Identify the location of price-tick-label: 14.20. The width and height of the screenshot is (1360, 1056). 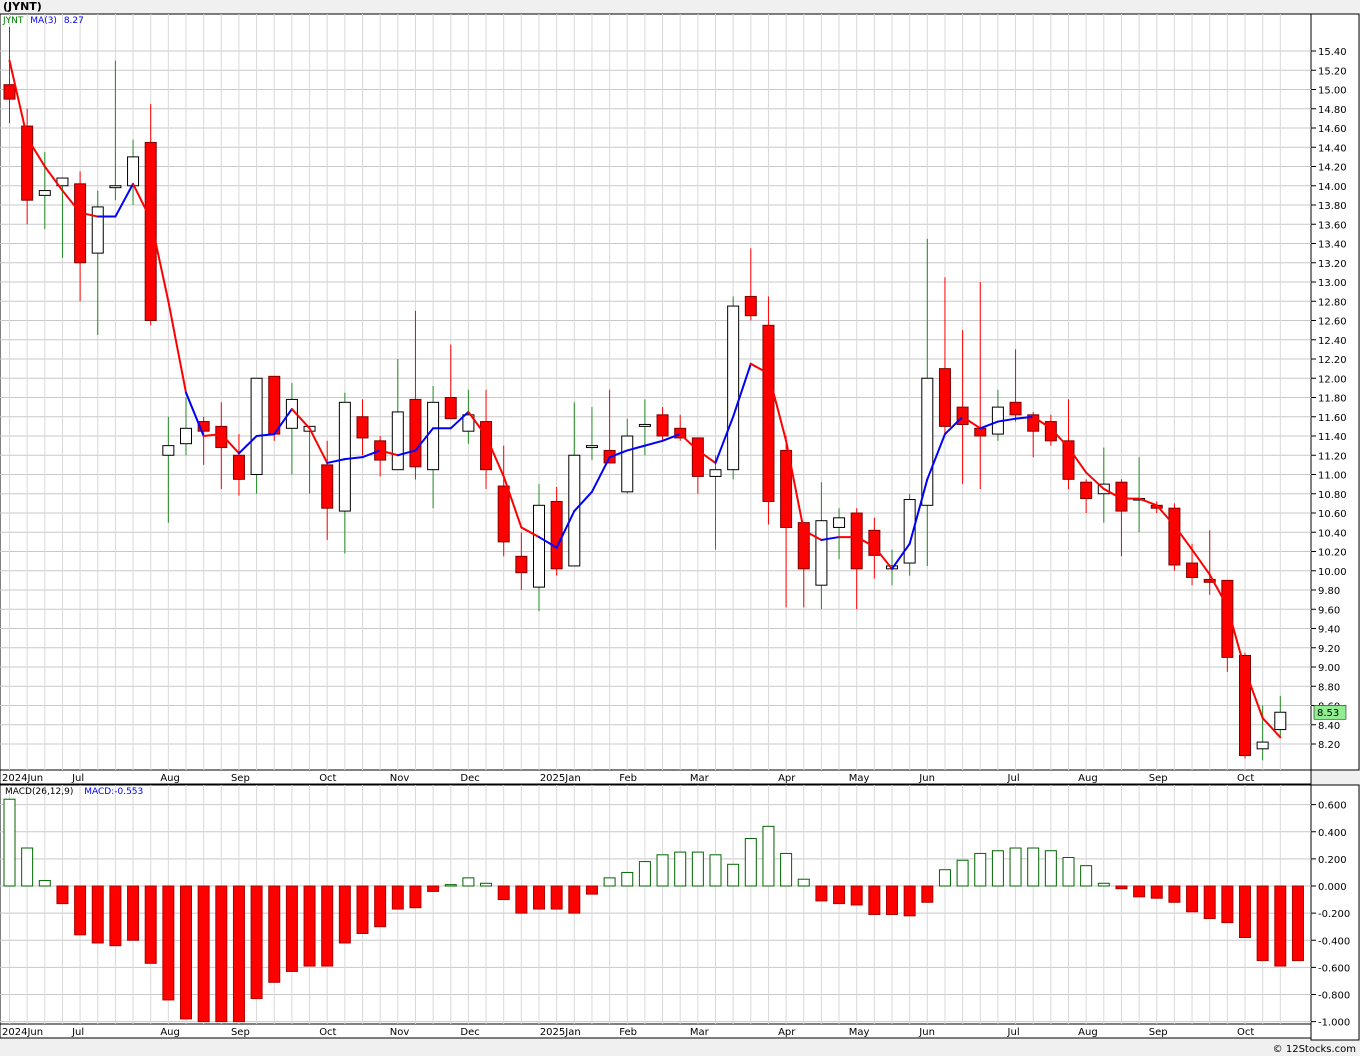
(1332, 168).